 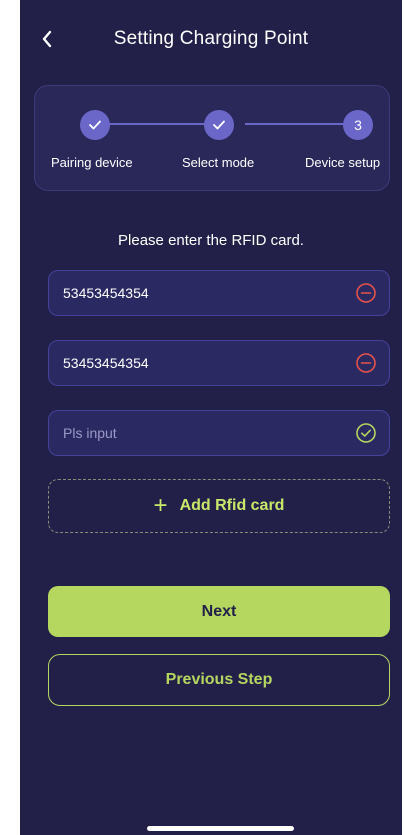 What do you see at coordinates (218, 162) in the screenshot?
I see `step-2-label: Select mode` at bounding box center [218, 162].